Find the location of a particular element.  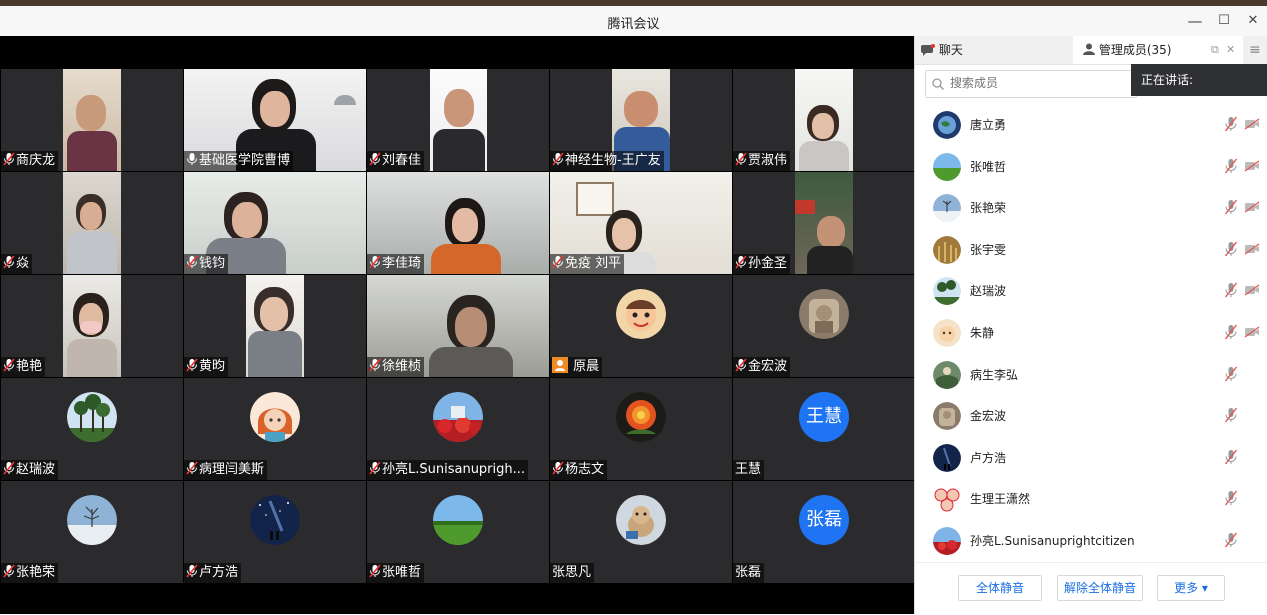

participant-name: 张艳荣 is located at coordinates (30, 573).